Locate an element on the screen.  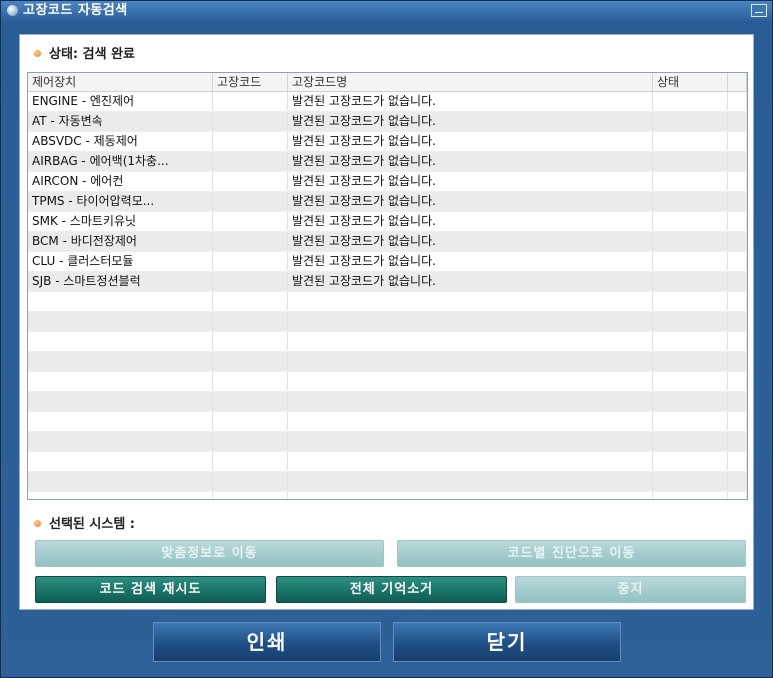
go-code-diagnosis-button: 코드별 진단으로 이동 is located at coordinates (571, 553).